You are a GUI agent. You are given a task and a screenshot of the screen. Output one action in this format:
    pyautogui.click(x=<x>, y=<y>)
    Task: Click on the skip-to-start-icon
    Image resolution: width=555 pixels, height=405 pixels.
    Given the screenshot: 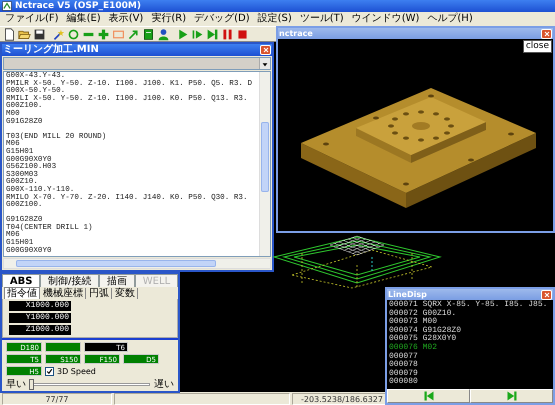 What is the action you would take?
    pyautogui.click(x=428, y=396)
    